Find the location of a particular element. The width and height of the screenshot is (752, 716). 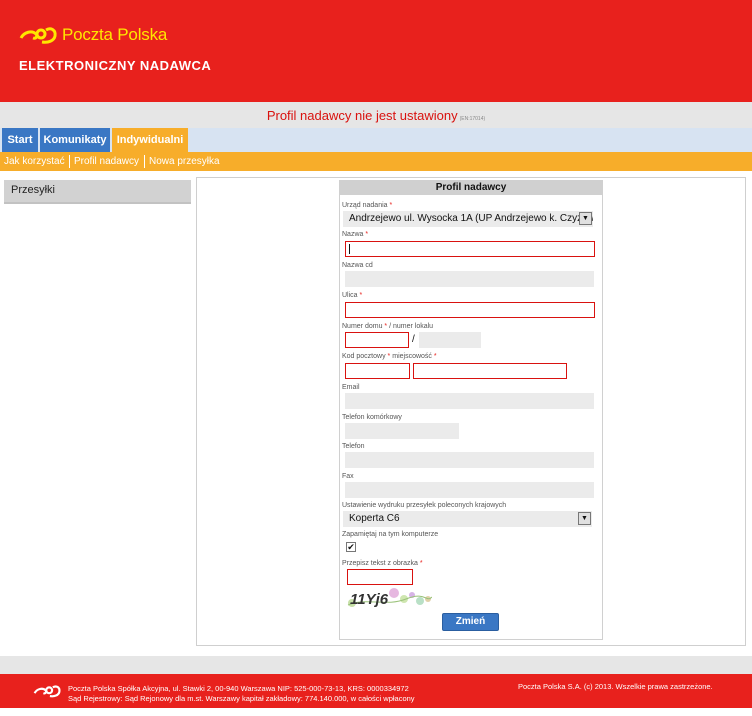

telefon-kom-label: Telefon komórkowy is located at coordinates (372, 417).